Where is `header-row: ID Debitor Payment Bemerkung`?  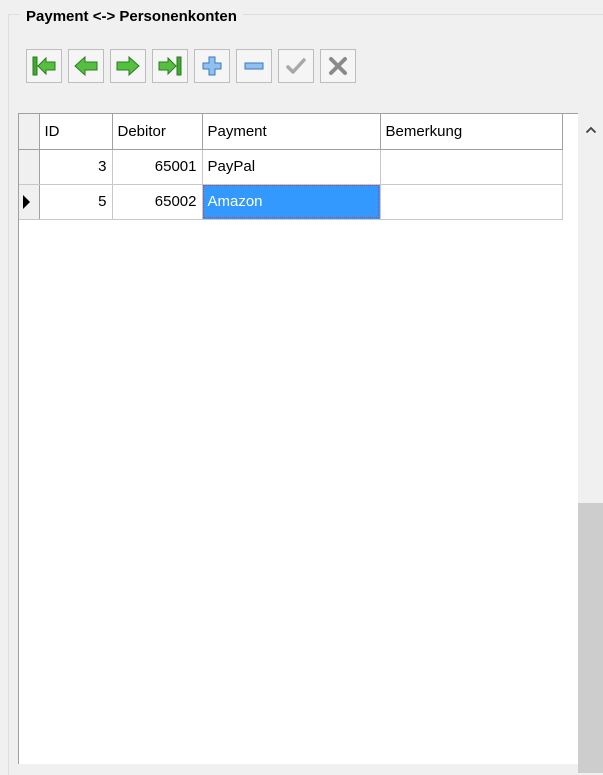
header-row: ID Debitor Payment Bemerkung is located at coordinates (291, 132).